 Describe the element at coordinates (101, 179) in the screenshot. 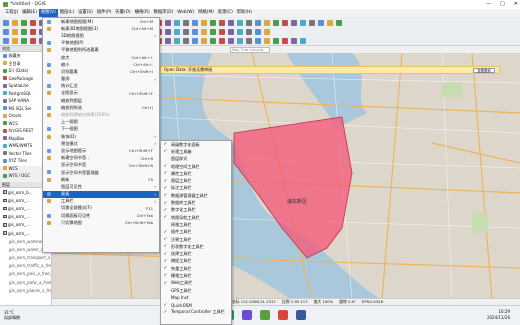

I see `view-menu-item: 刷新 F5` at that location.